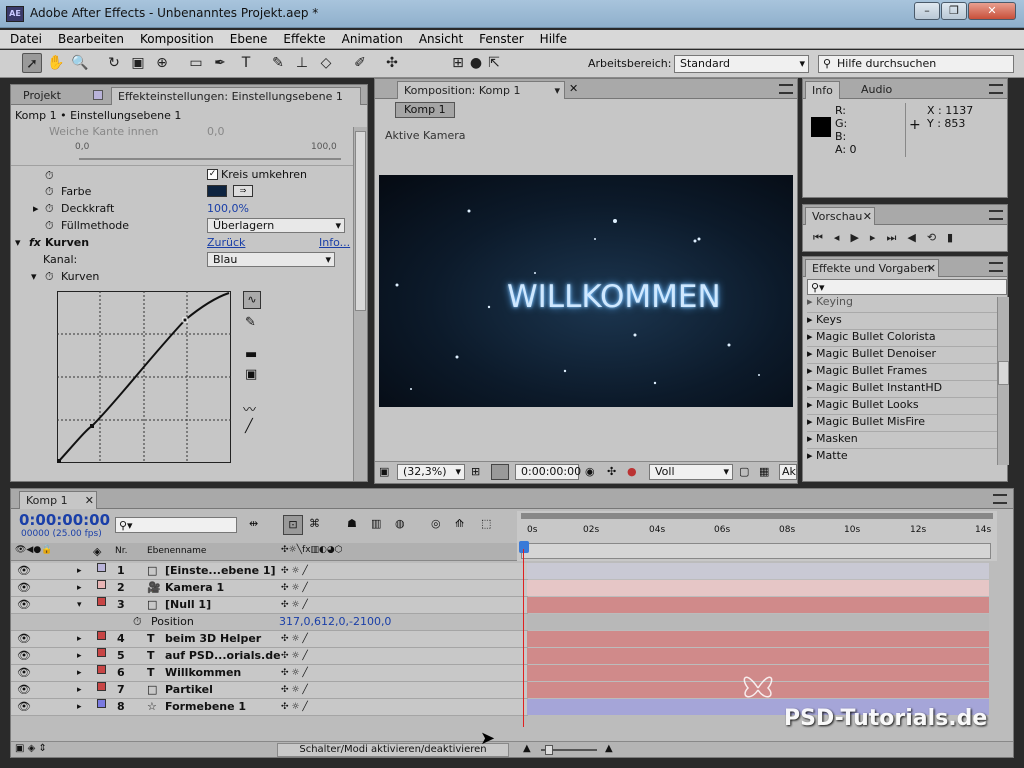 This screenshot has width=1024, height=768. Describe the element at coordinates (439, 39) in the screenshot. I see `menu-ansicht: Ansicht` at that location.